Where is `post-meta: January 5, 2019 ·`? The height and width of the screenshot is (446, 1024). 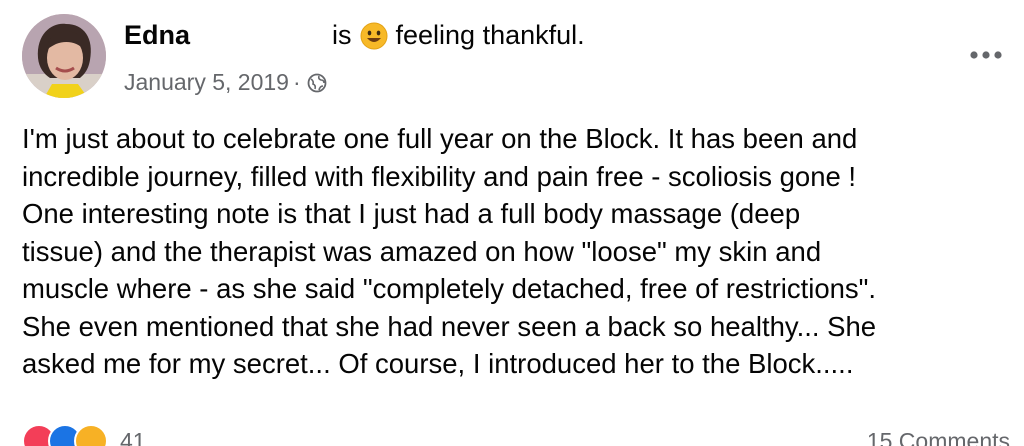
post-meta: January 5, 2019 · is located at coordinates (225, 82).